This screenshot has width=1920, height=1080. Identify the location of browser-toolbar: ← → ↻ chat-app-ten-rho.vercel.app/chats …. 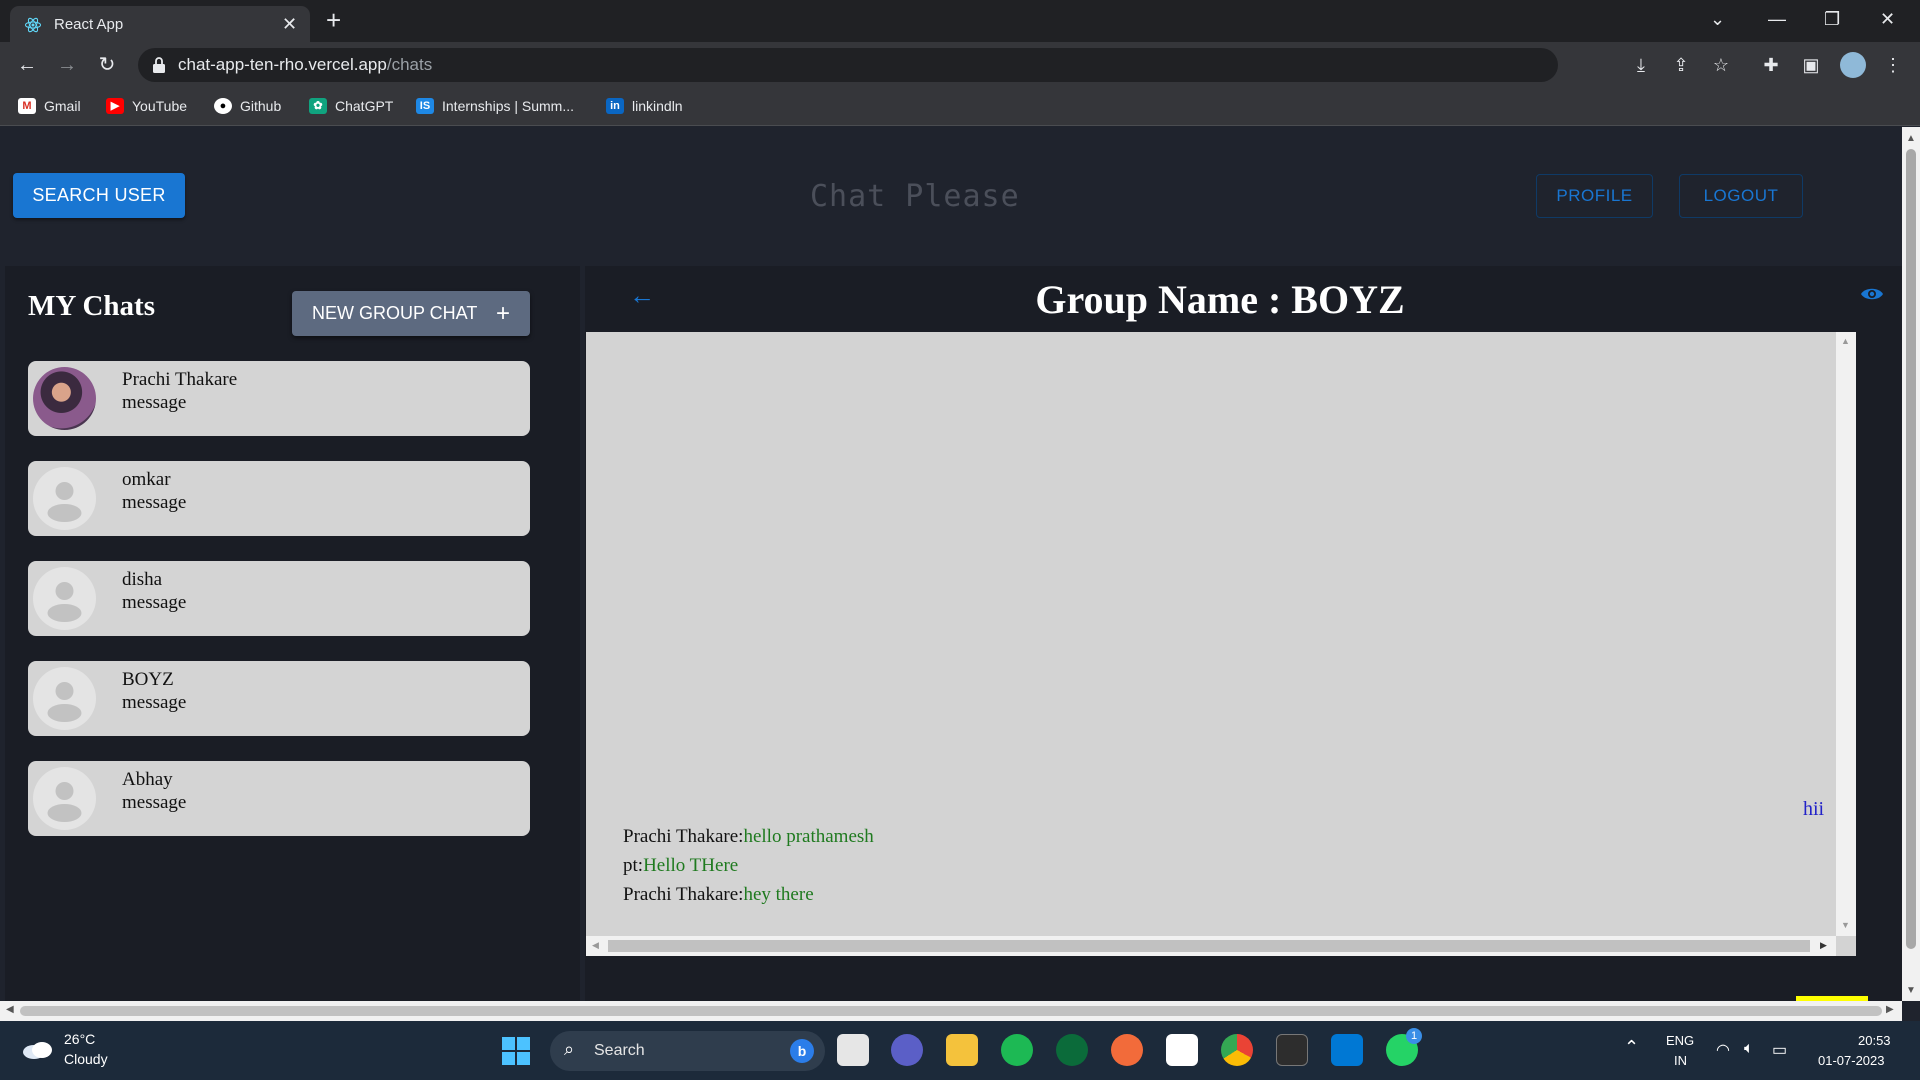
(960, 65).